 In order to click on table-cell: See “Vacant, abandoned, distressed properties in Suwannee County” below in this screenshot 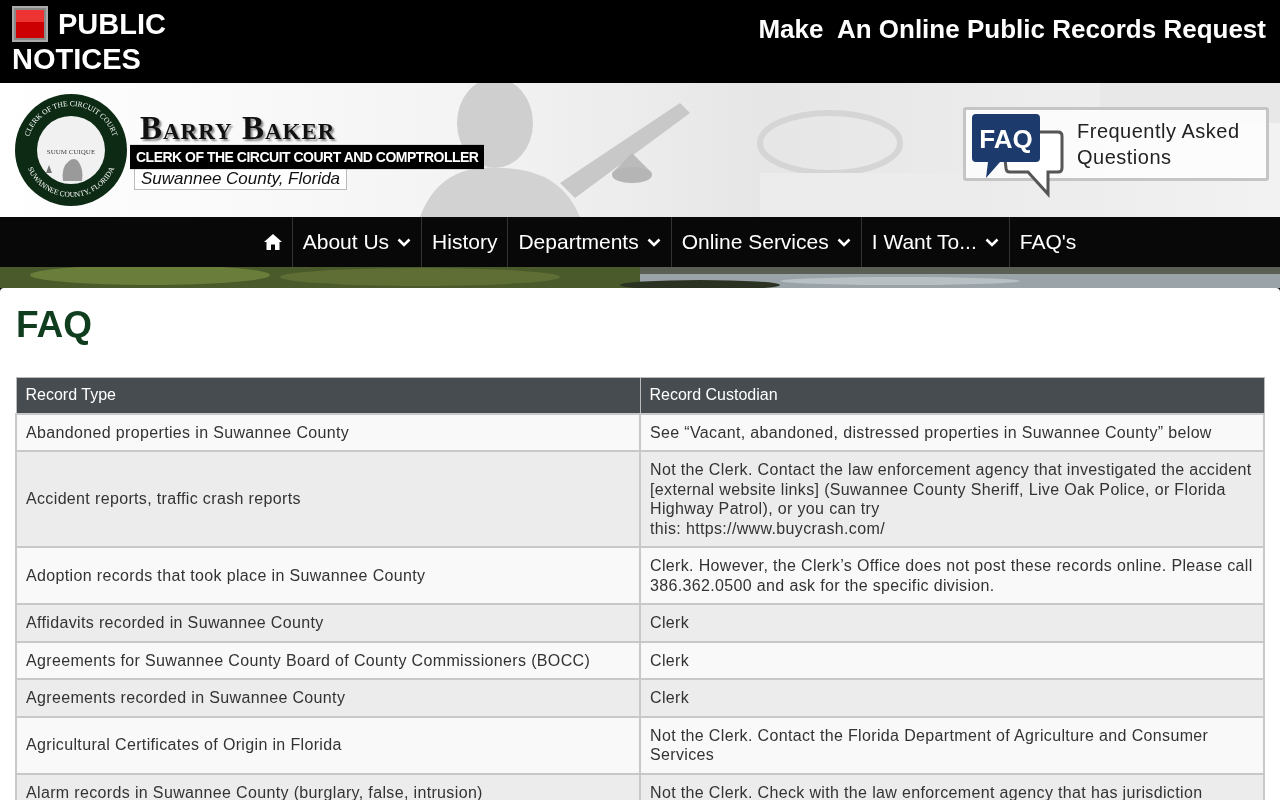, I will do `click(952, 432)`.